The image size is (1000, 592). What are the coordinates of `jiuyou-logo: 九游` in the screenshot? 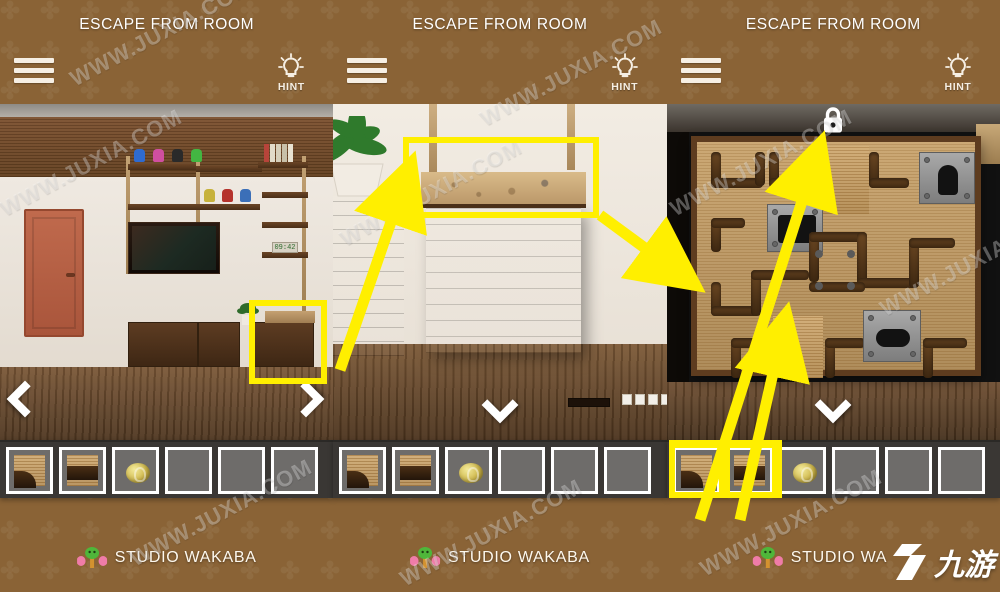 It's located at (942, 562).